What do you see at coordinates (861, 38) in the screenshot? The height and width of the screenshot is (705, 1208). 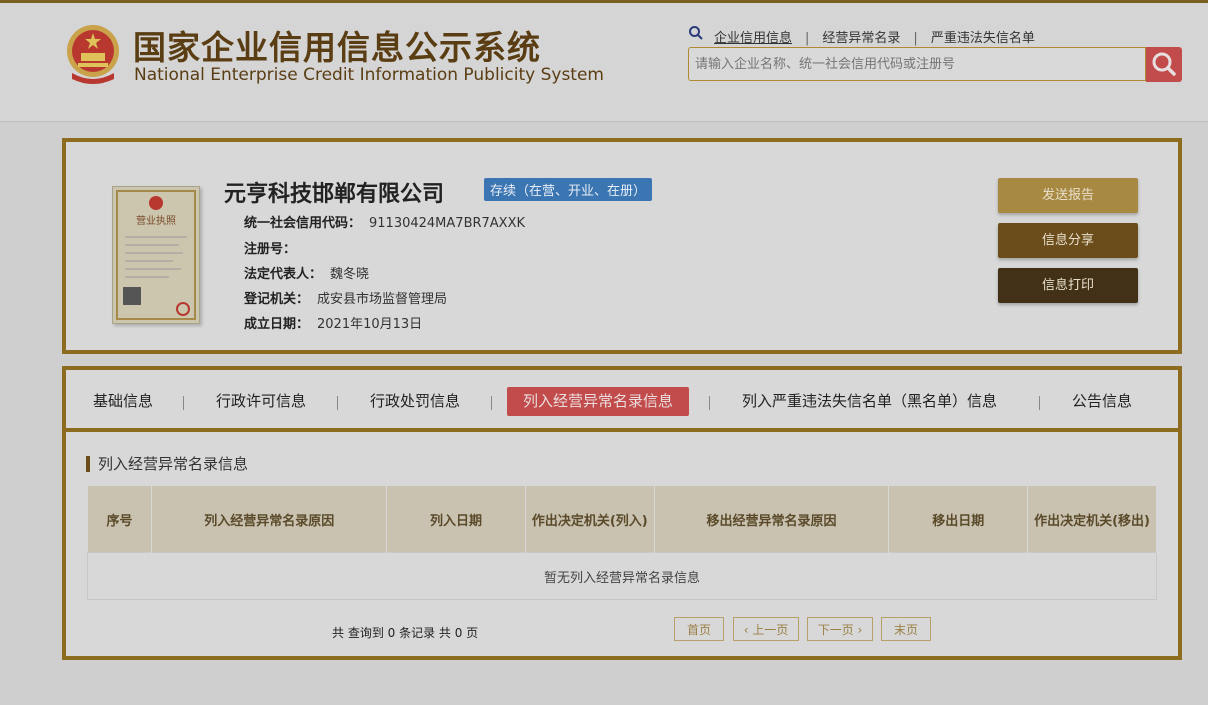 I see `nav-abnormal-list-link: 经营异常名录` at bounding box center [861, 38].